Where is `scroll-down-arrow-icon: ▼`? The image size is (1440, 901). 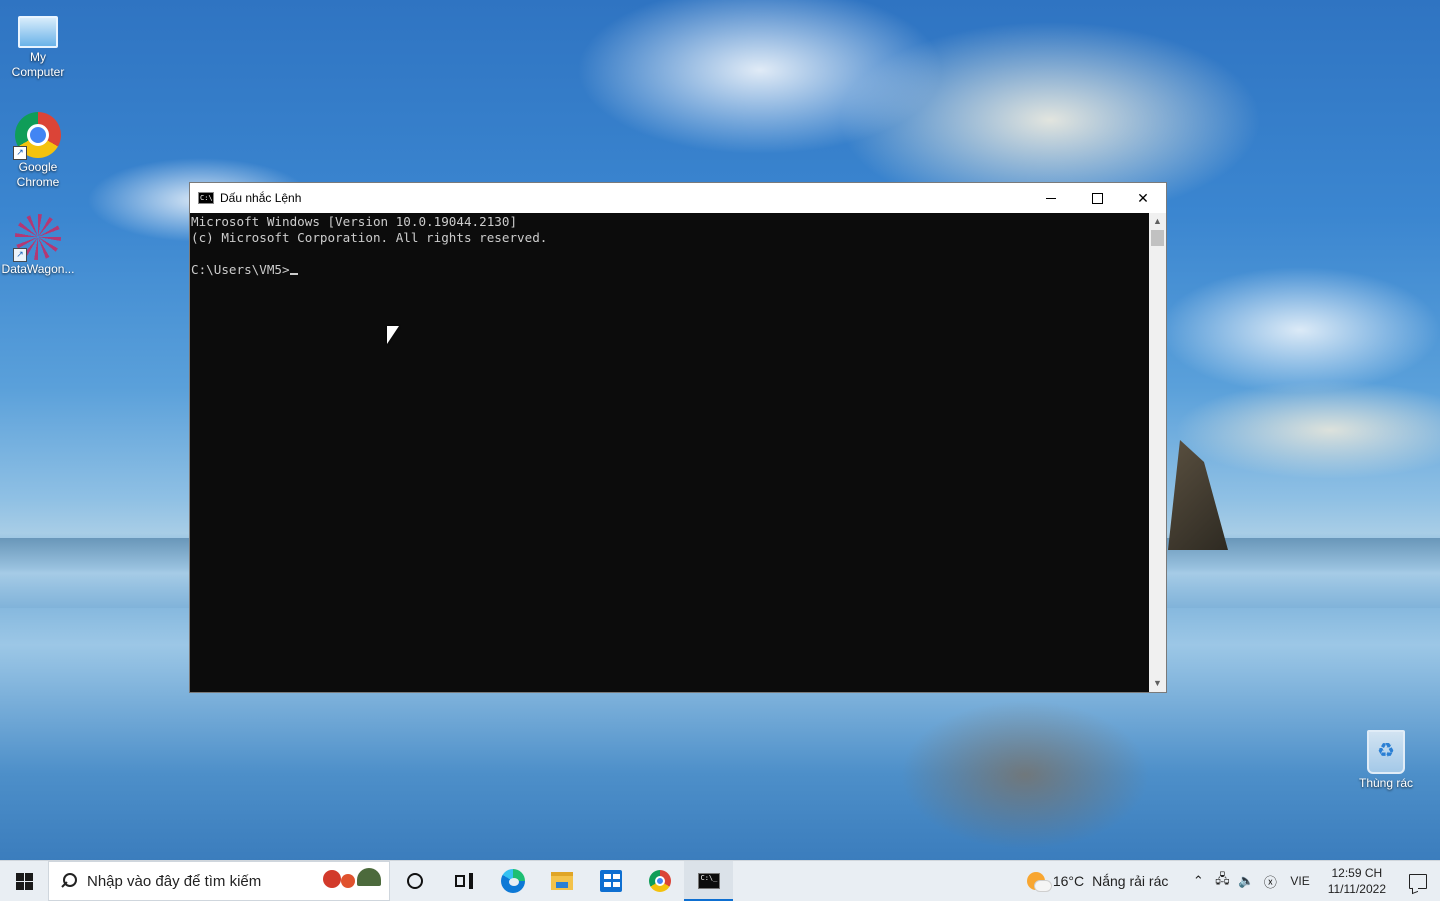
scroll-down-arrow-icon: ▼ is located at coordinates (1157, 683).